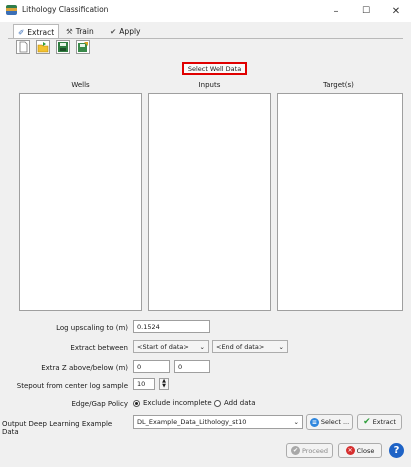  What do you see at coordinates (365, 450) in the screenshot?
I see `close-button-label: Close` at bounding box center [365, 450].